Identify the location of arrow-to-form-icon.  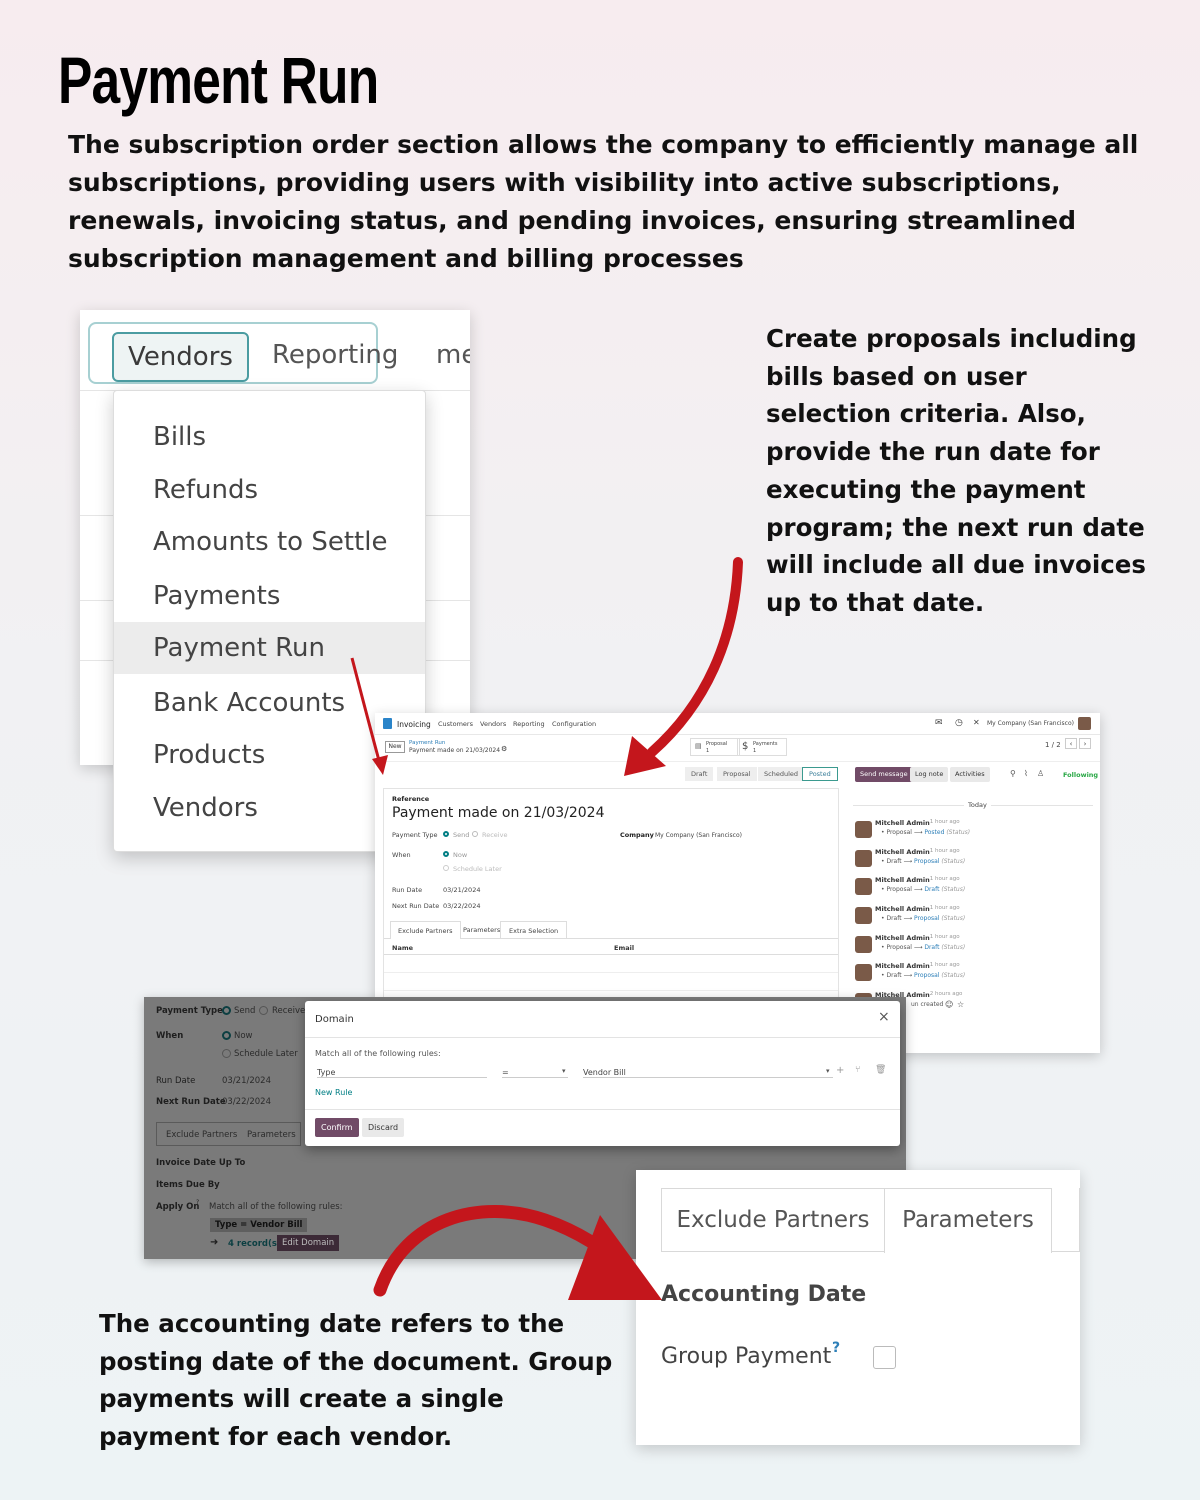
(369, 716).